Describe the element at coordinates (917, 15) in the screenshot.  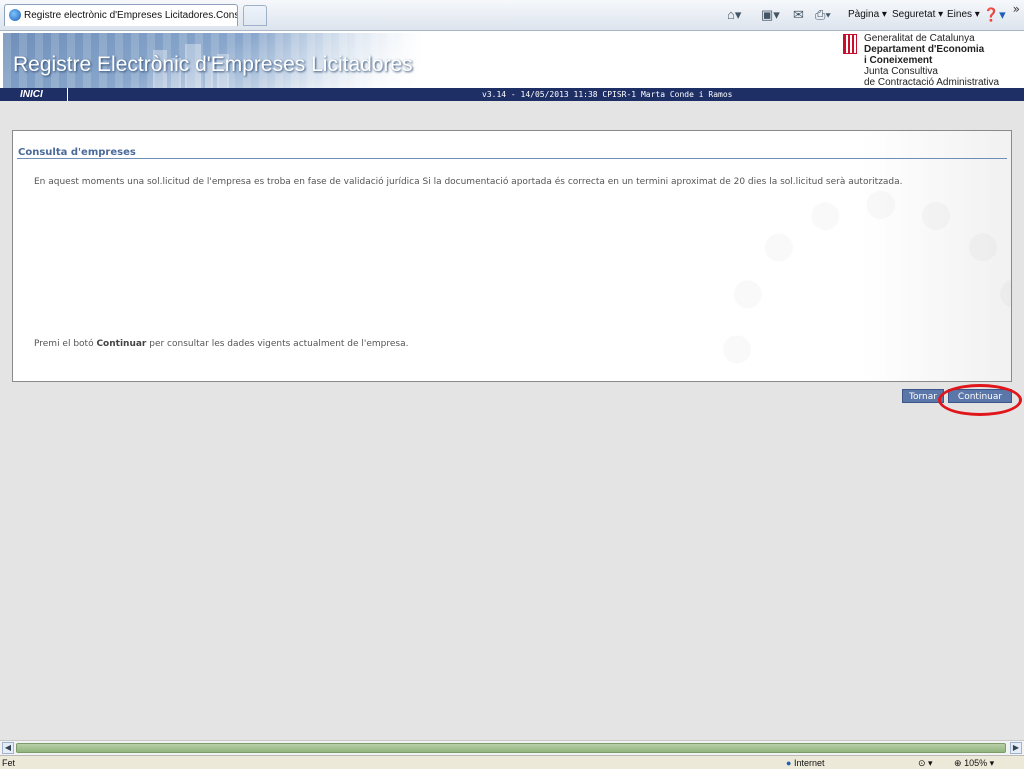
I see `security-menu: Seguretat ▾` at that location.